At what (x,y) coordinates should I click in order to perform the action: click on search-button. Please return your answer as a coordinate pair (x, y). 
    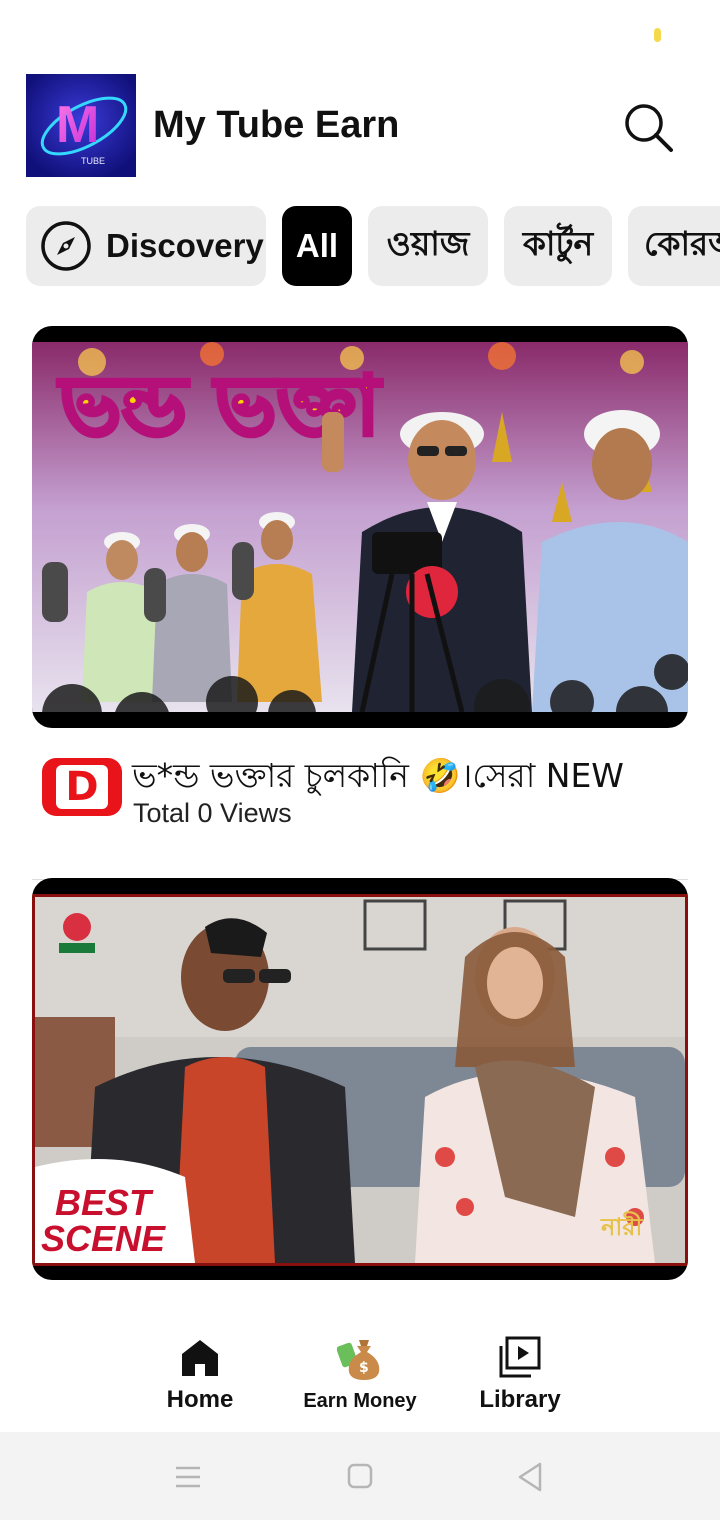
    Looking at the image, I should click on (648, 128).